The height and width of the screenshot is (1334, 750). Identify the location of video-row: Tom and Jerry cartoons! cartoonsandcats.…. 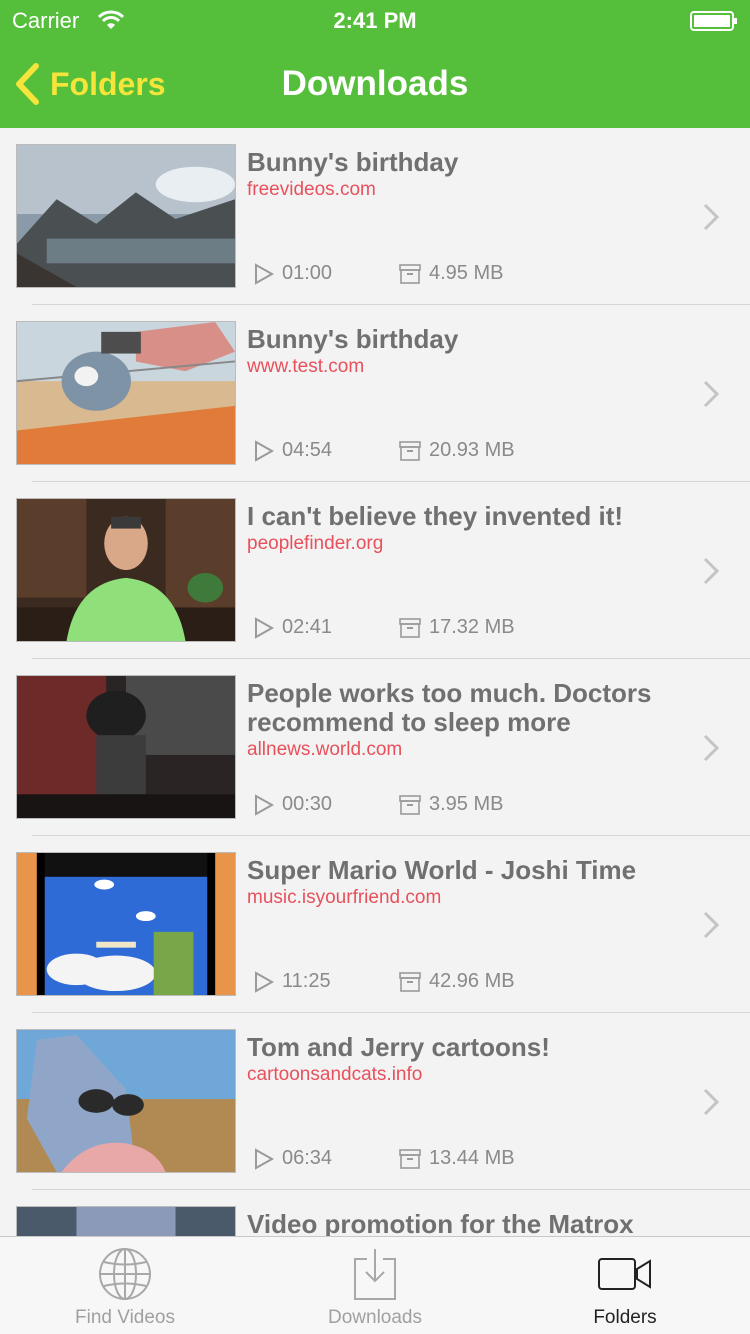
(375, 1101).